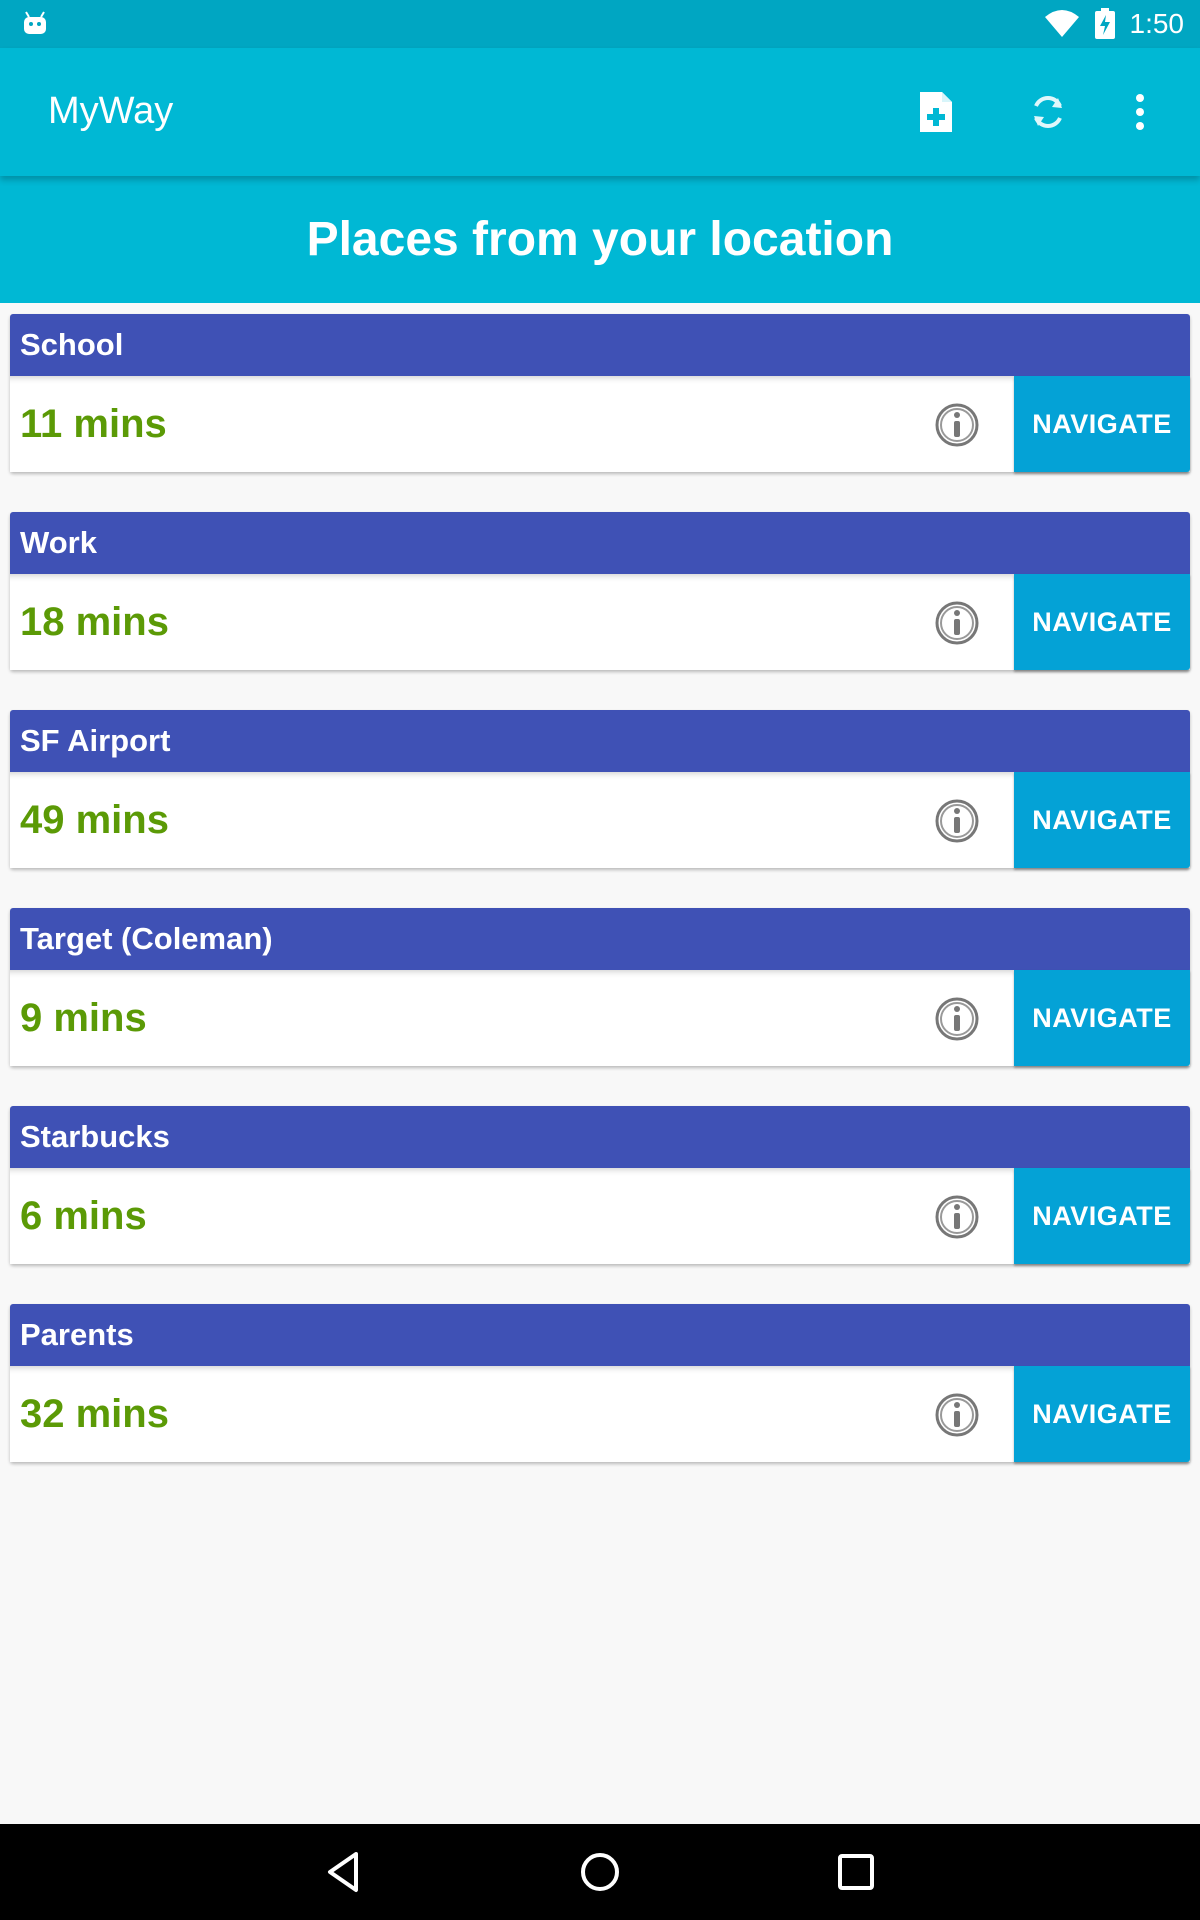 This screenshot has width=1200, height=1920. What do you see at coordinates (600, 24) in the screenshot?
I see `status-bar: 1:50` at bounding box center [600, 24].